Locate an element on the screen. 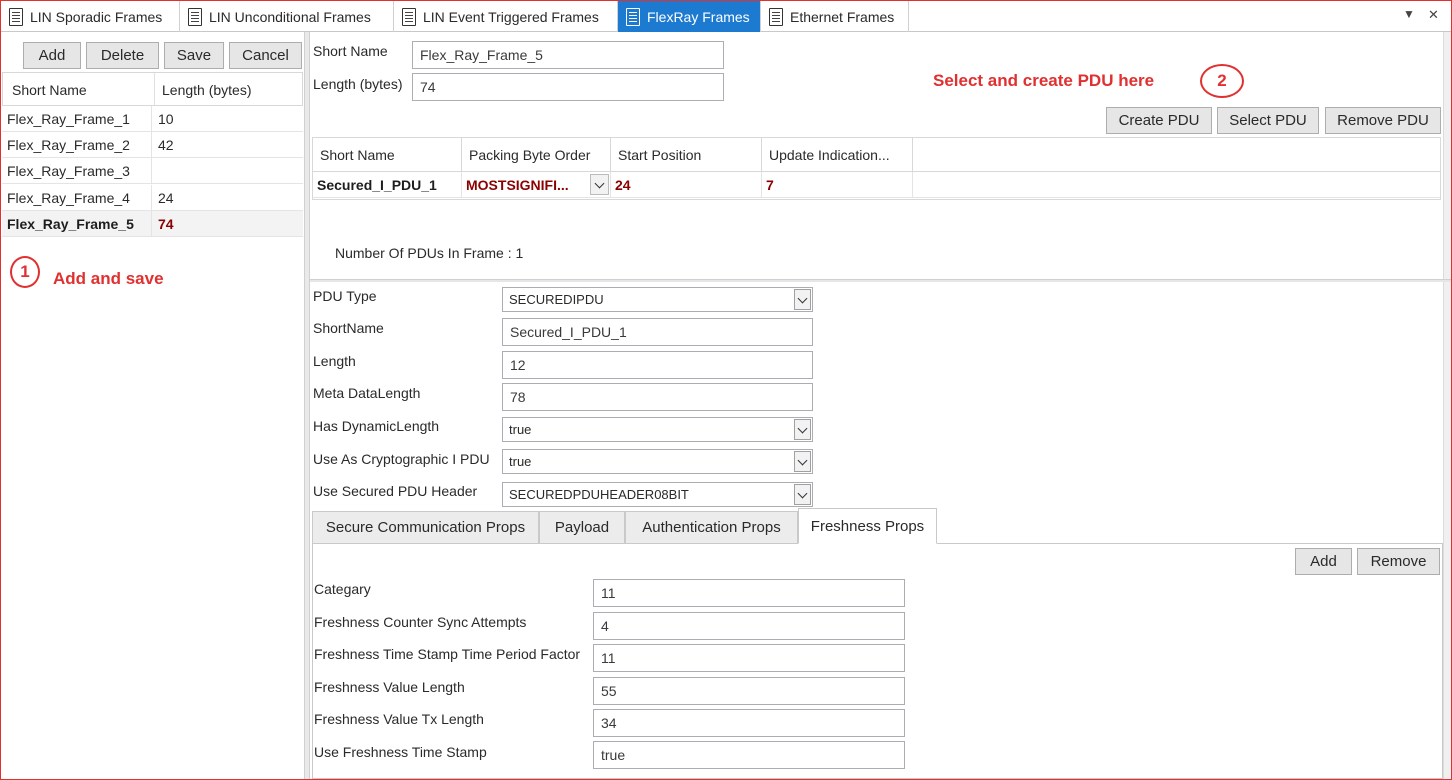 The height and width of the screenshot is (780, 1452). freshness-counter-sync-attempts-field: 4 is located at coordinates (749, 626).